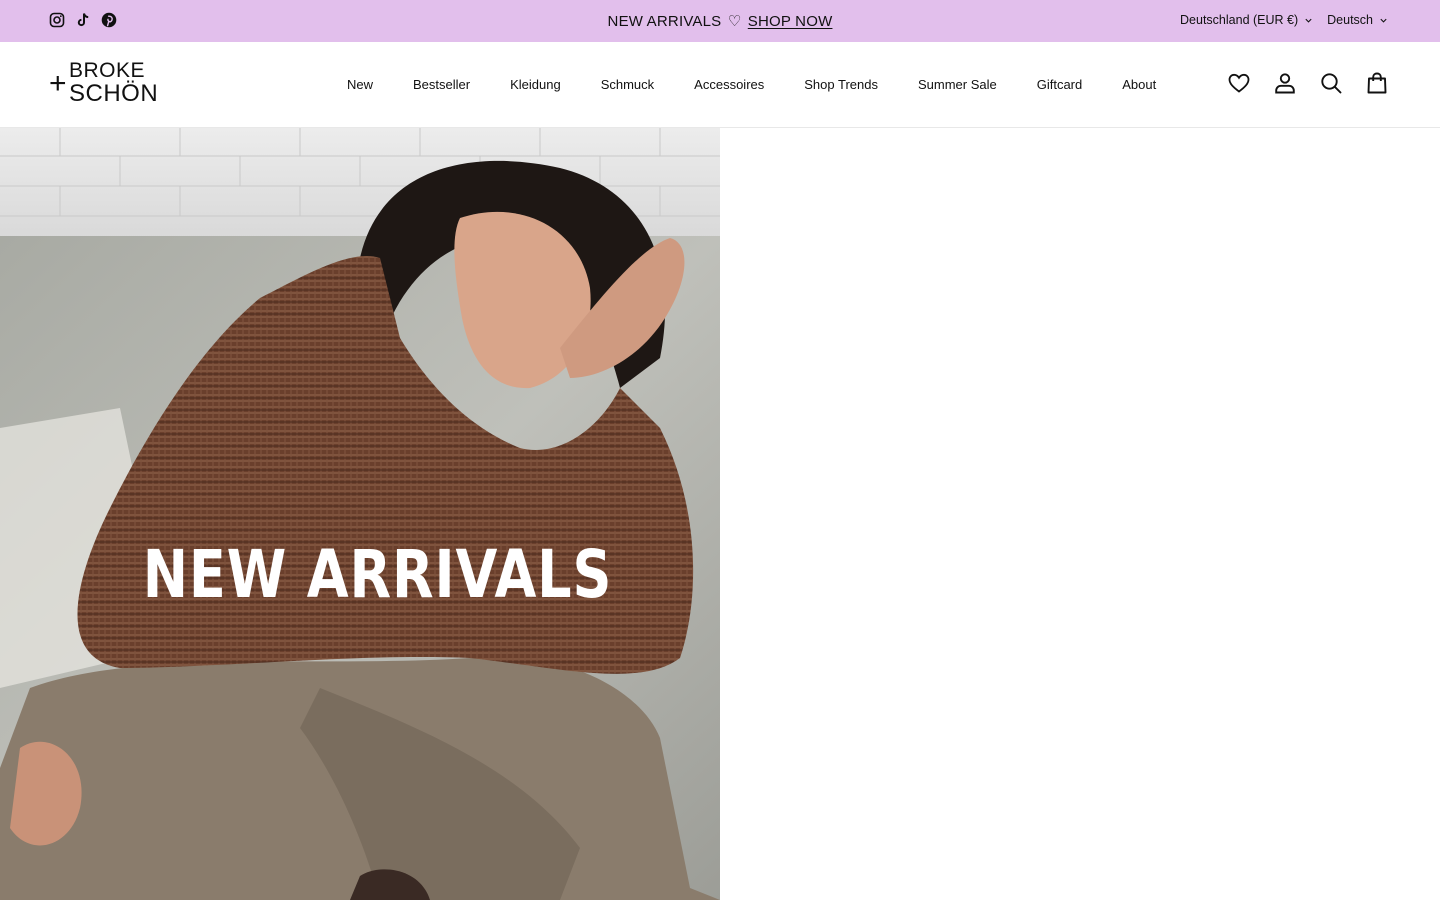 This screenshot has width=1440, height=900. What do you see at coordinates (535, 84) in the screenshot?
I see `nav-item-kleidung: Kleidung` at bounding box center [535, 84].